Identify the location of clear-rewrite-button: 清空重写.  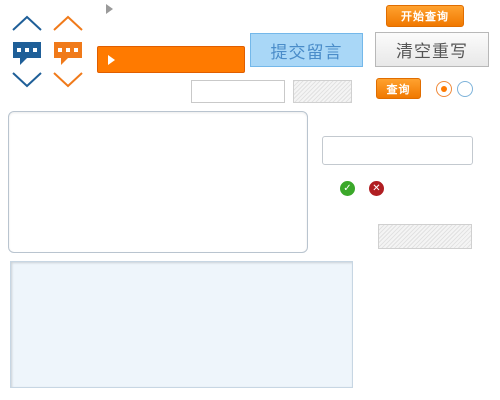
(432, 49).